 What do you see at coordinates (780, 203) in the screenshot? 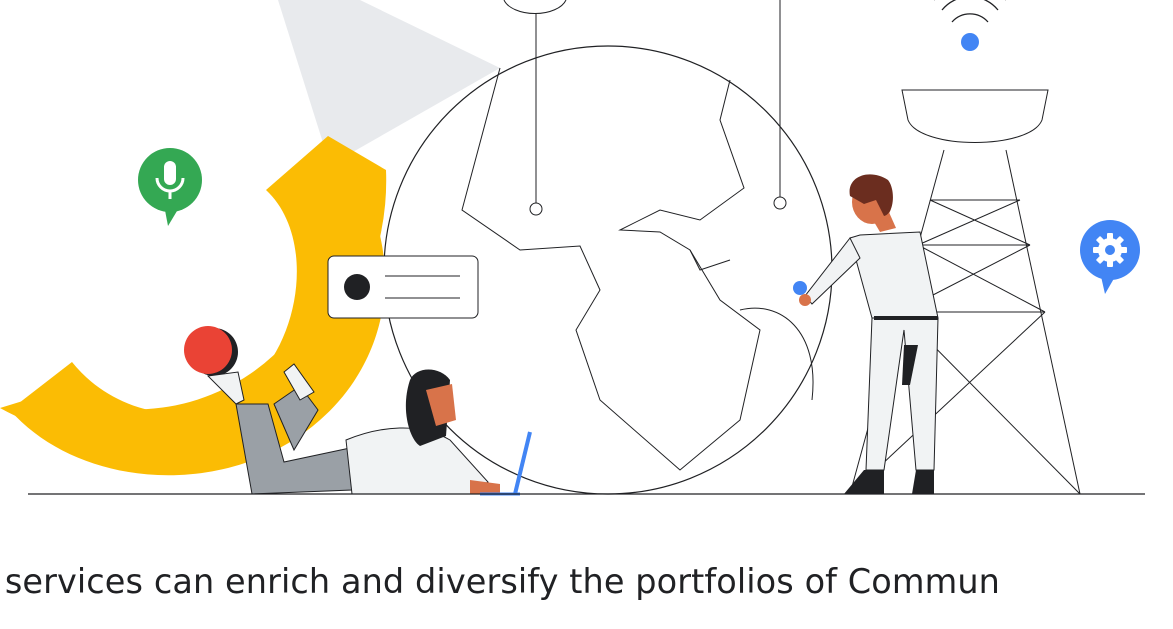
I see `pin-right` at bounding box center [780, 203].